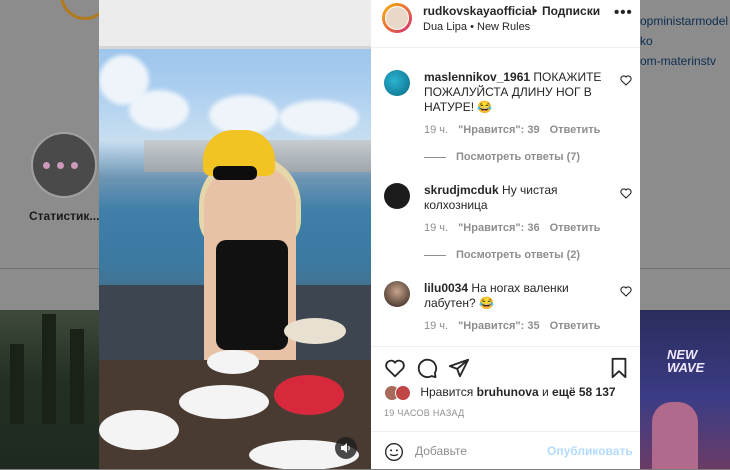 This screenshot has height=470, width=730. Describe the element at coordinates (686, 361) in the screenshot. I see `new-wave-text: NEW WAVE` at that location.